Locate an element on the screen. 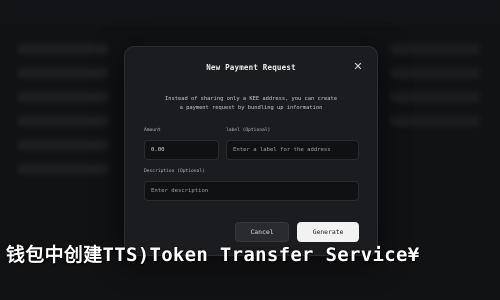 The height and width of the screenshot is (300, 500). background-topbar is located at coordinates (250, 12).